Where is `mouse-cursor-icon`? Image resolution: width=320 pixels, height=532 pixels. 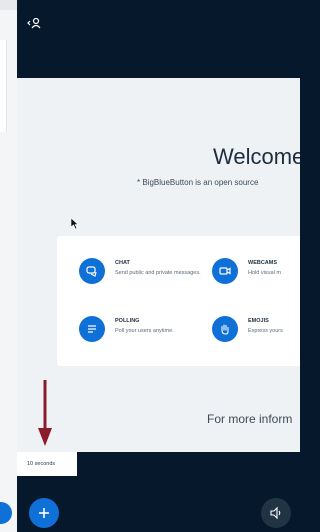
mouse-cursor-icon is located at coordinates (75, 224).